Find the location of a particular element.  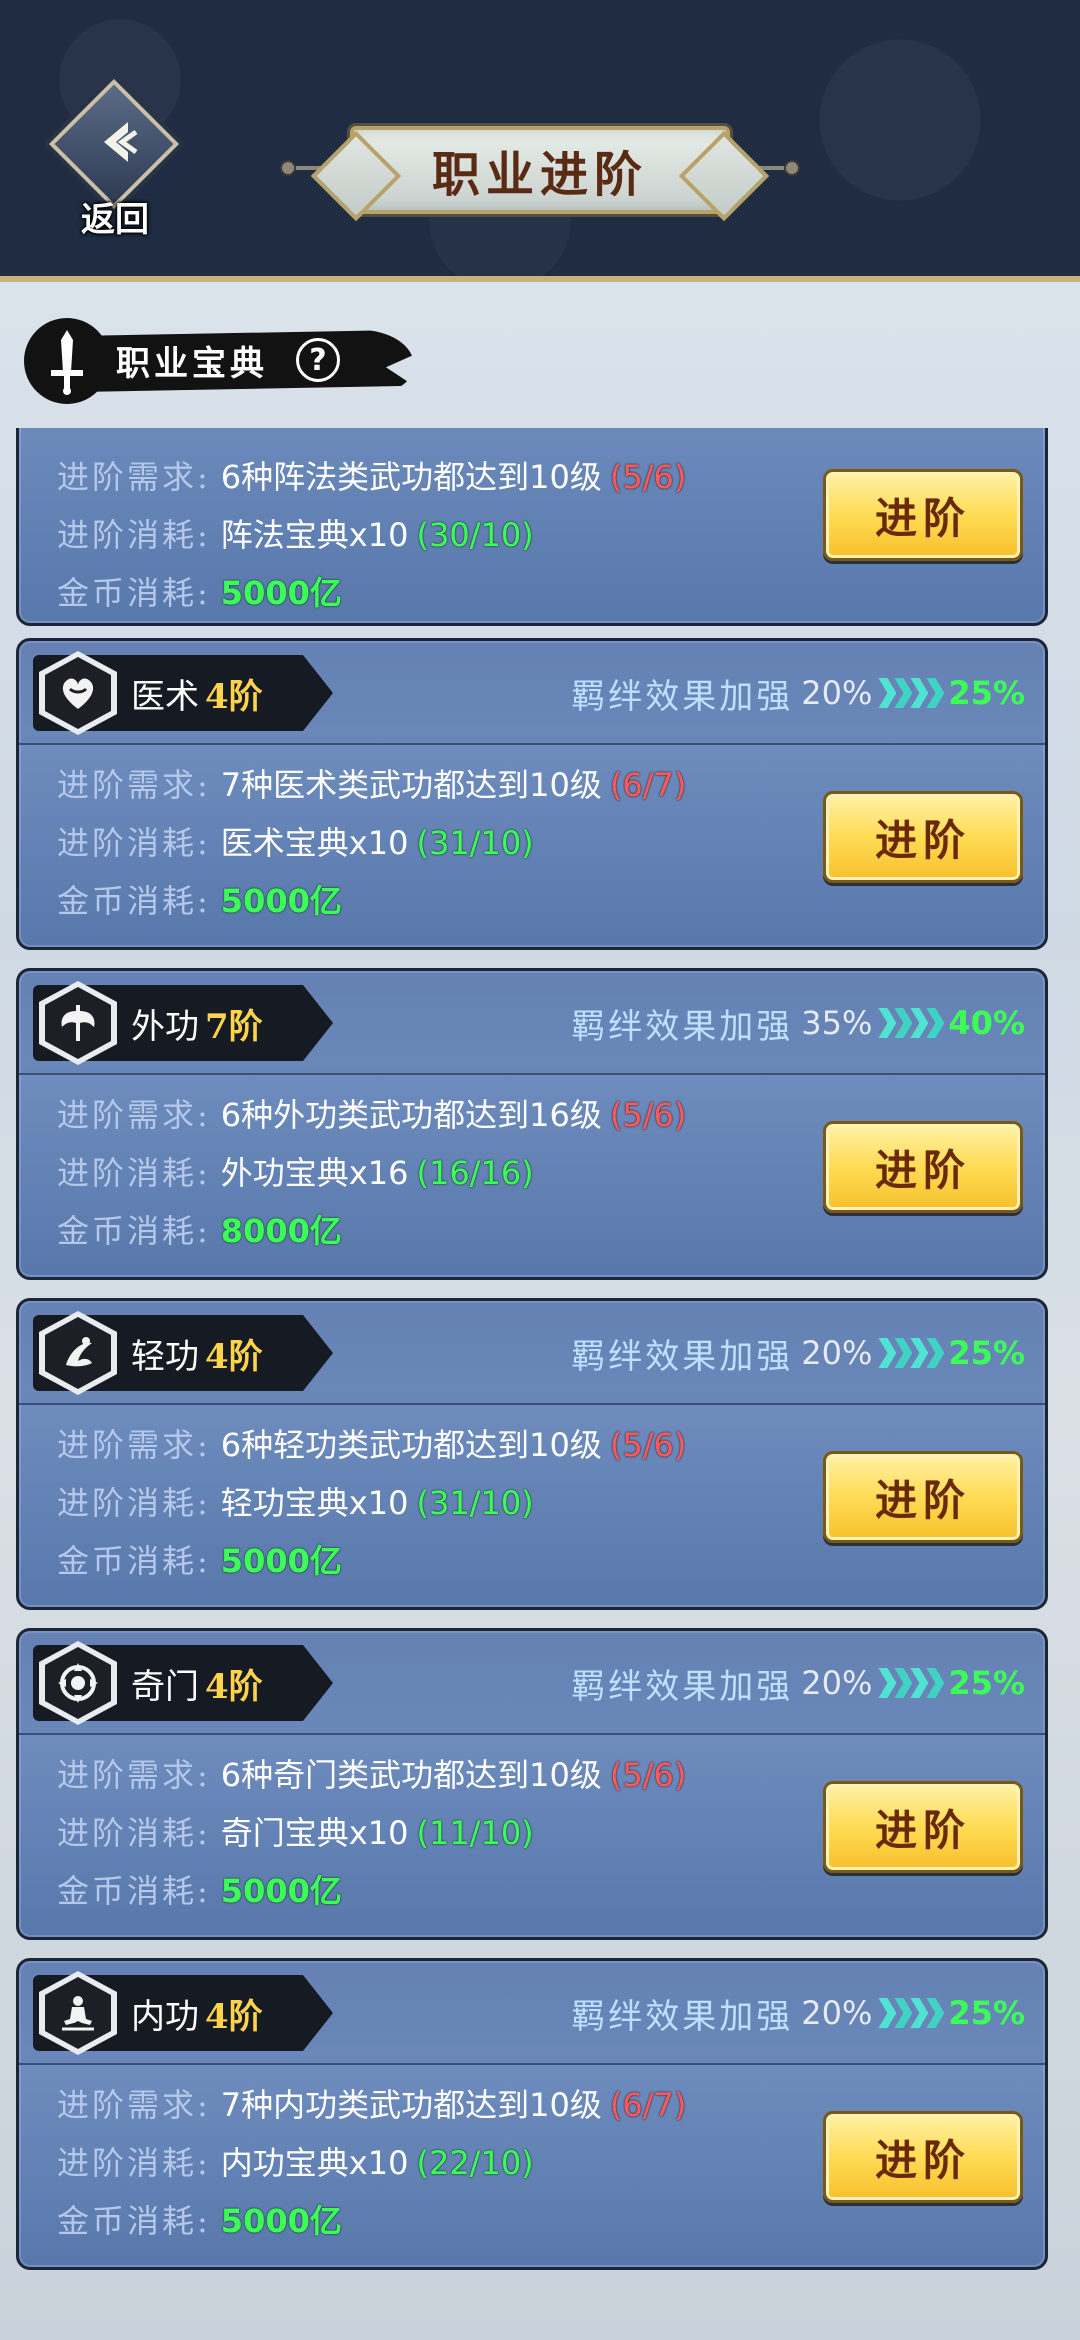

gold-row: 金币消耗: 8000亿 is located at coordinates (199, 1231).